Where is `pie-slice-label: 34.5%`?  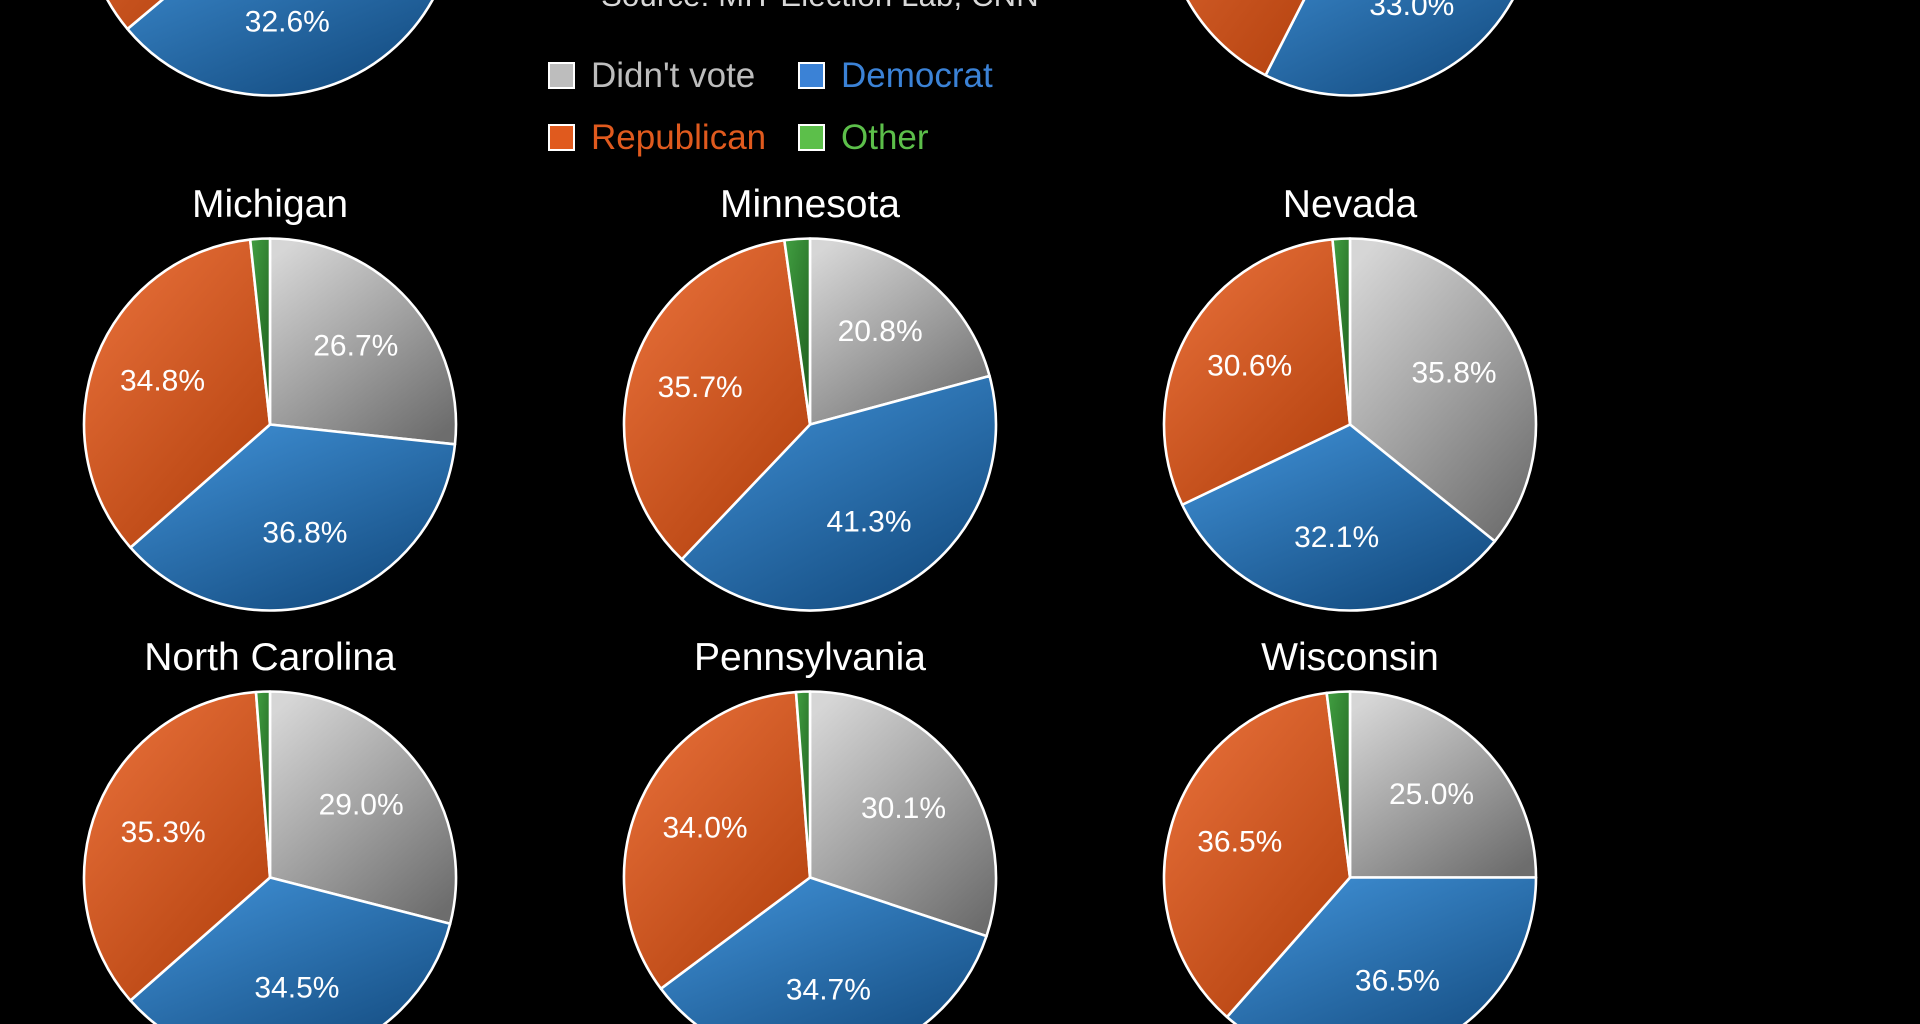
pie-slice-label: 34.5% is located at coordinates (296, 988).